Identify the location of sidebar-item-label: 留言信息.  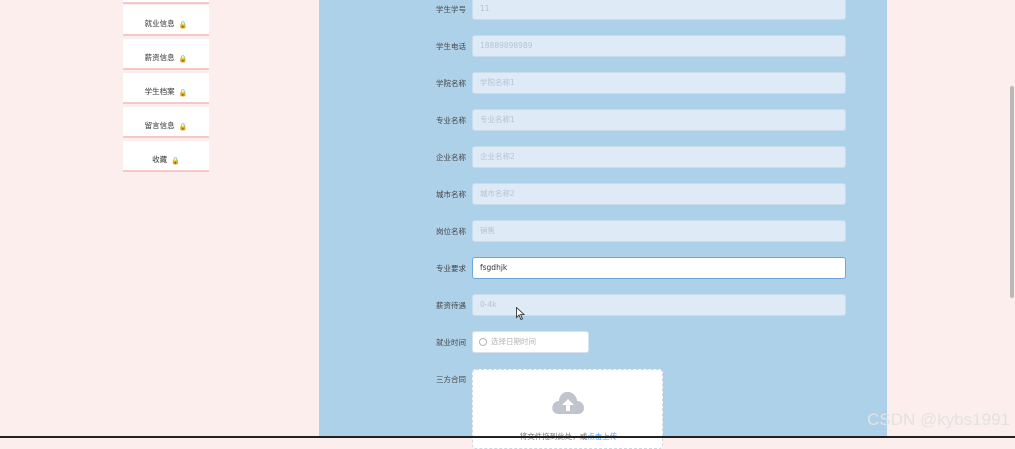
(159, 125).